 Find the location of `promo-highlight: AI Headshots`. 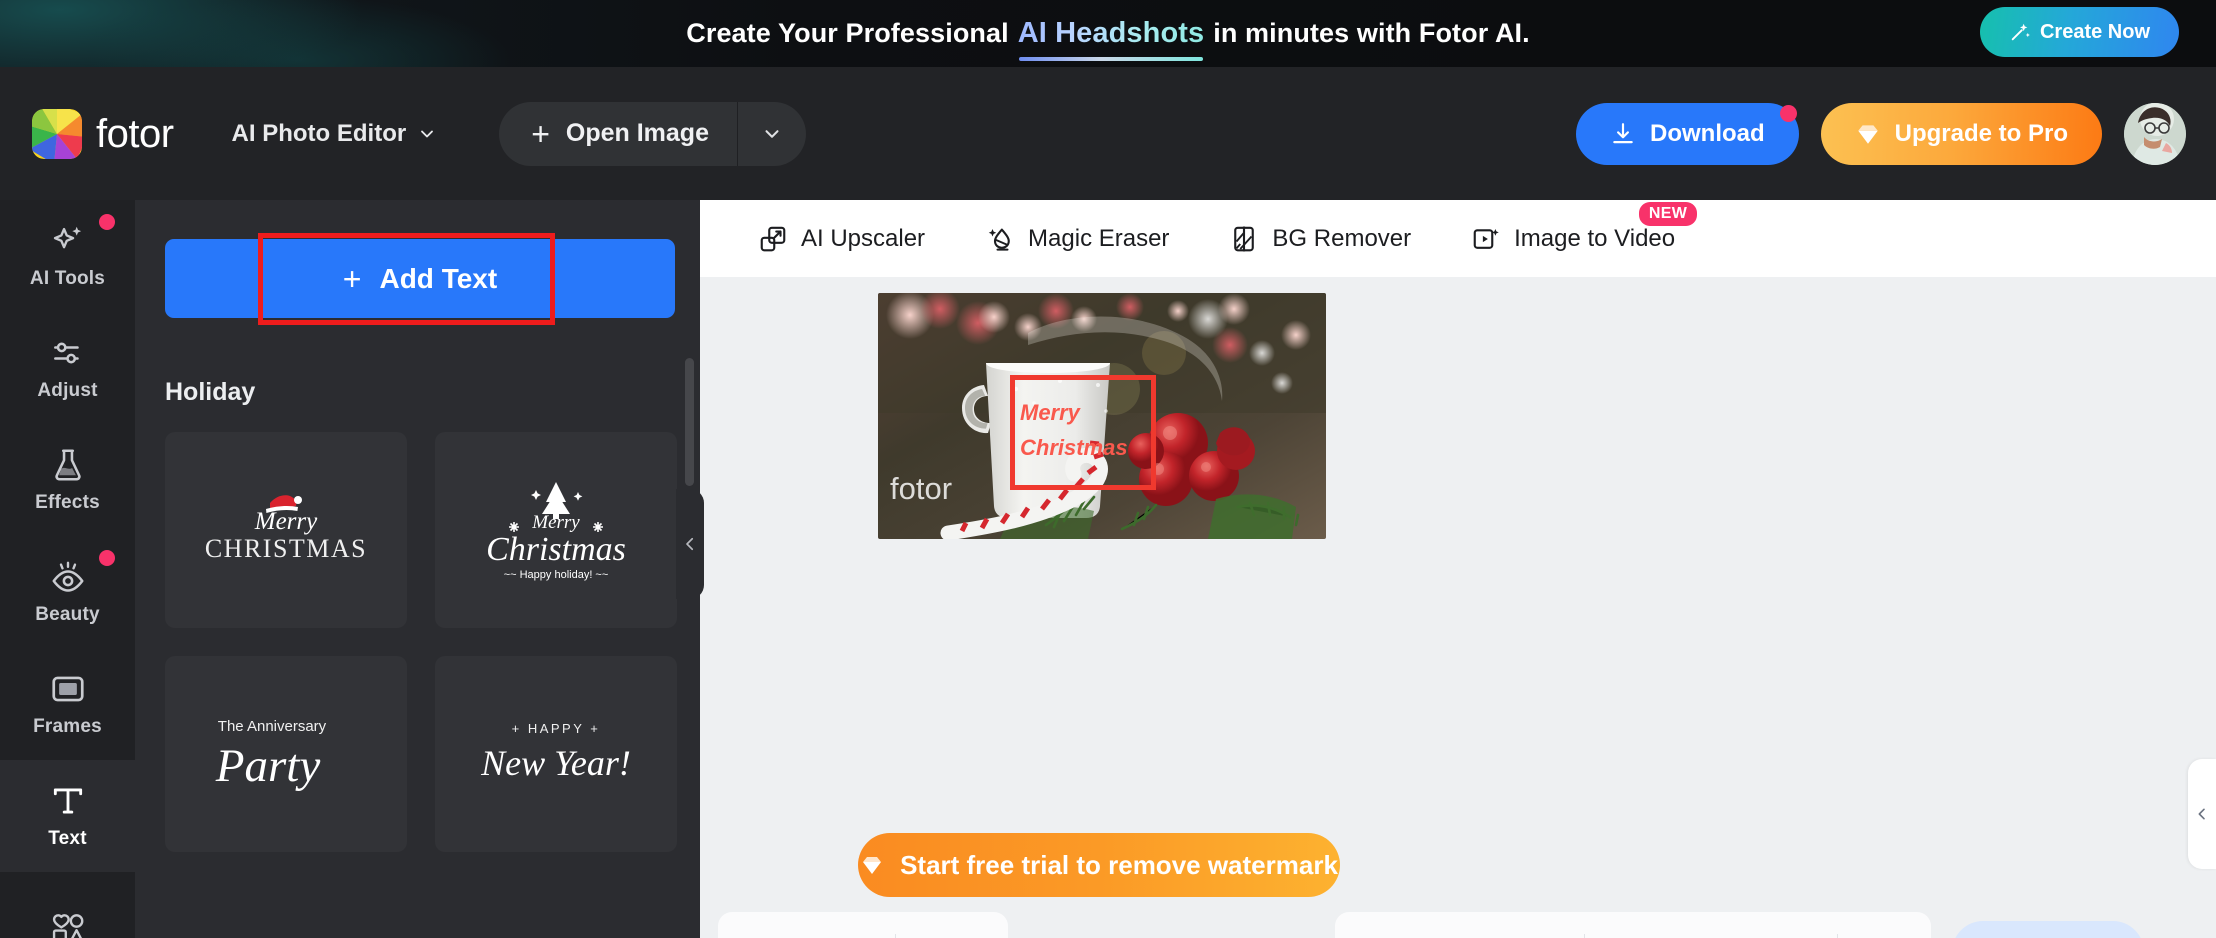

promo-highlight: AI Headshots is located at coordinates (1111, 39).